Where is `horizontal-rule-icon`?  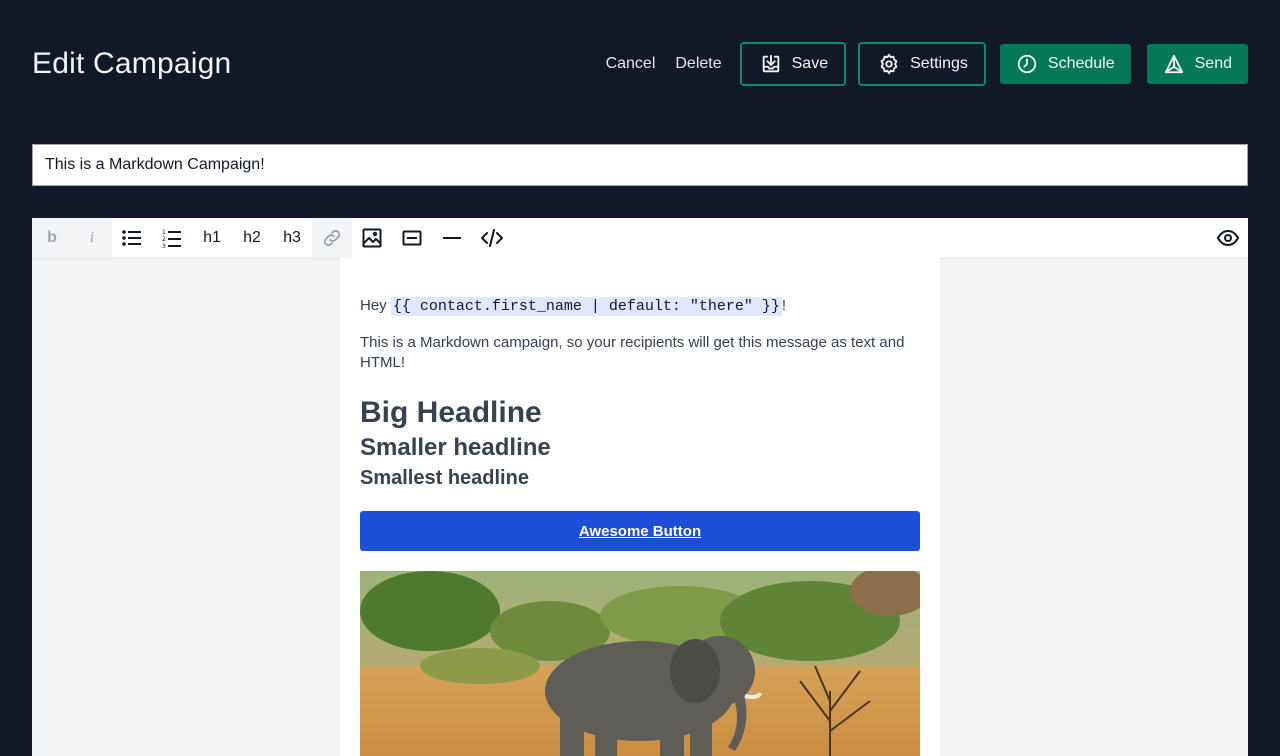 horizontal-rule-icon is located at coordinates (452, 238).